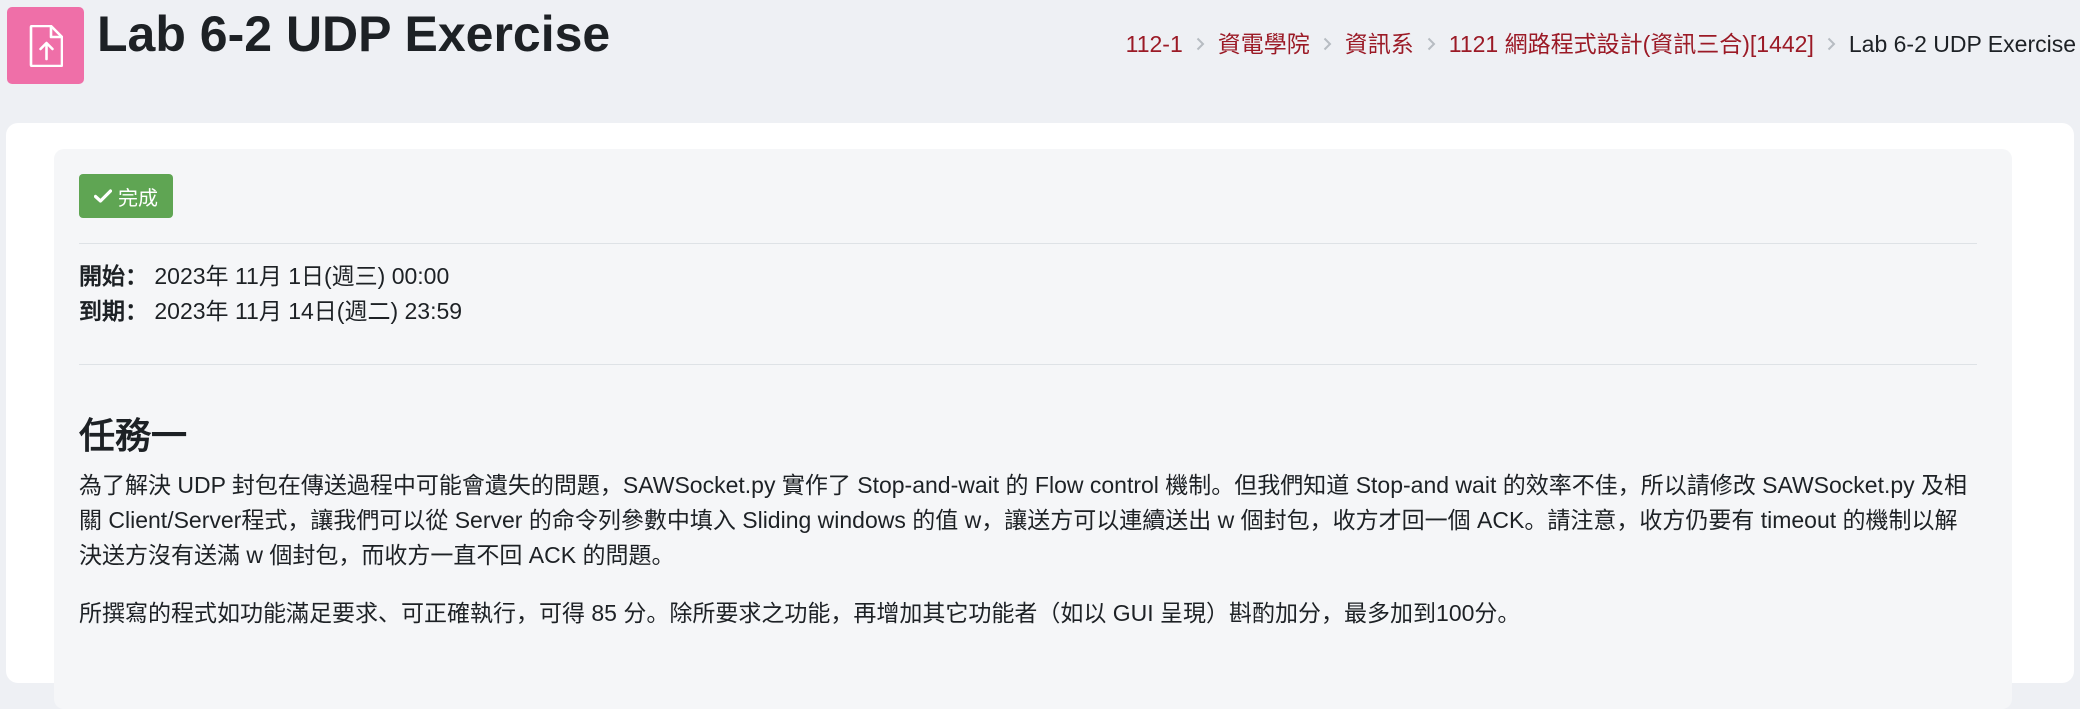 Image resolution: width=2080 pixels, height=709 pixels. Describe the element at coordinates (133, 435) in the screenshot. I see `task-heading: 任務一` at that location.